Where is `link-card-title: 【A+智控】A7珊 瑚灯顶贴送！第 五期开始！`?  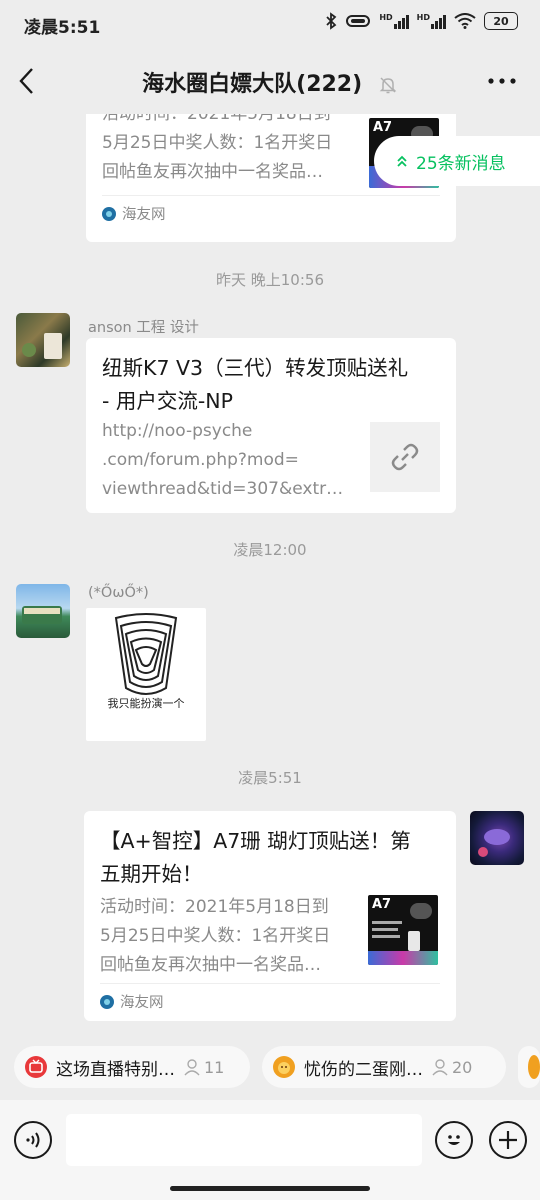 link-card-title: 【A+智控】A7珊 瑚灯顶贴送！第 五期开始！ is located at coordinates (270, 858).